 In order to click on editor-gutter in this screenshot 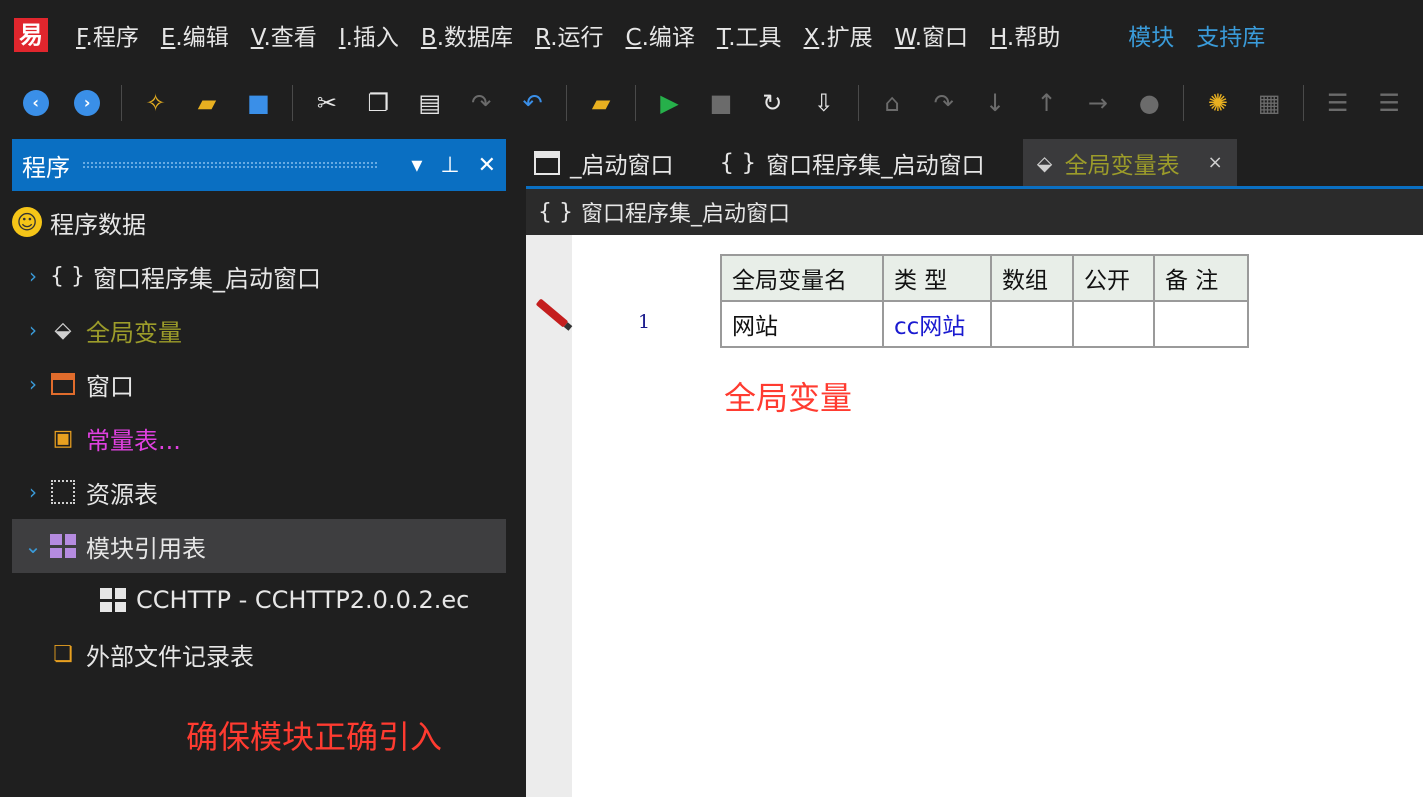, I will do `click(549, 516)`.